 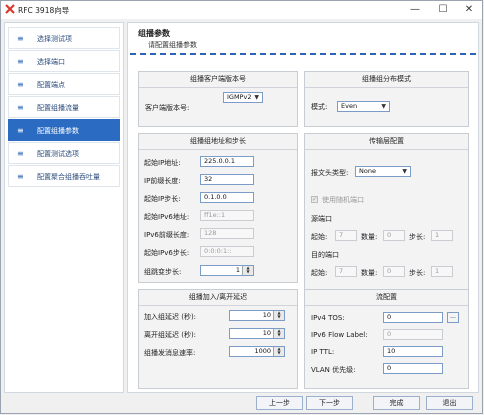 What do you see at coordinates (415, 10) in the screenshot?
I see `minimize-button: —` at bounding box center [415, 10].